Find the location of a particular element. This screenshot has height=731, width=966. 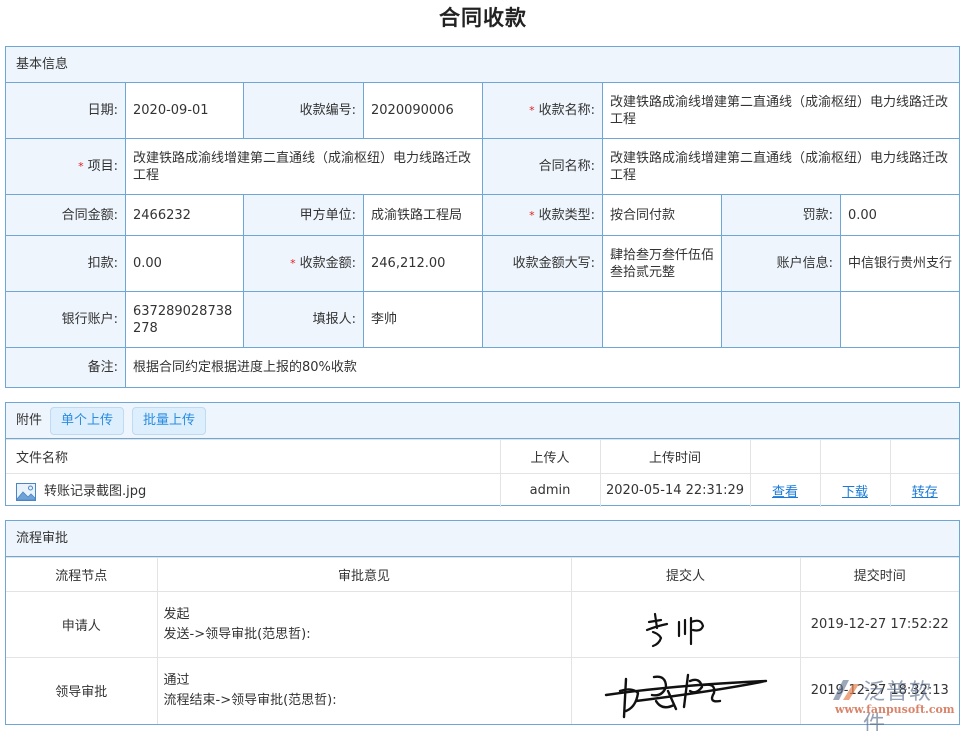

opinion-action: 发起 is located at coordinates (176, 614).